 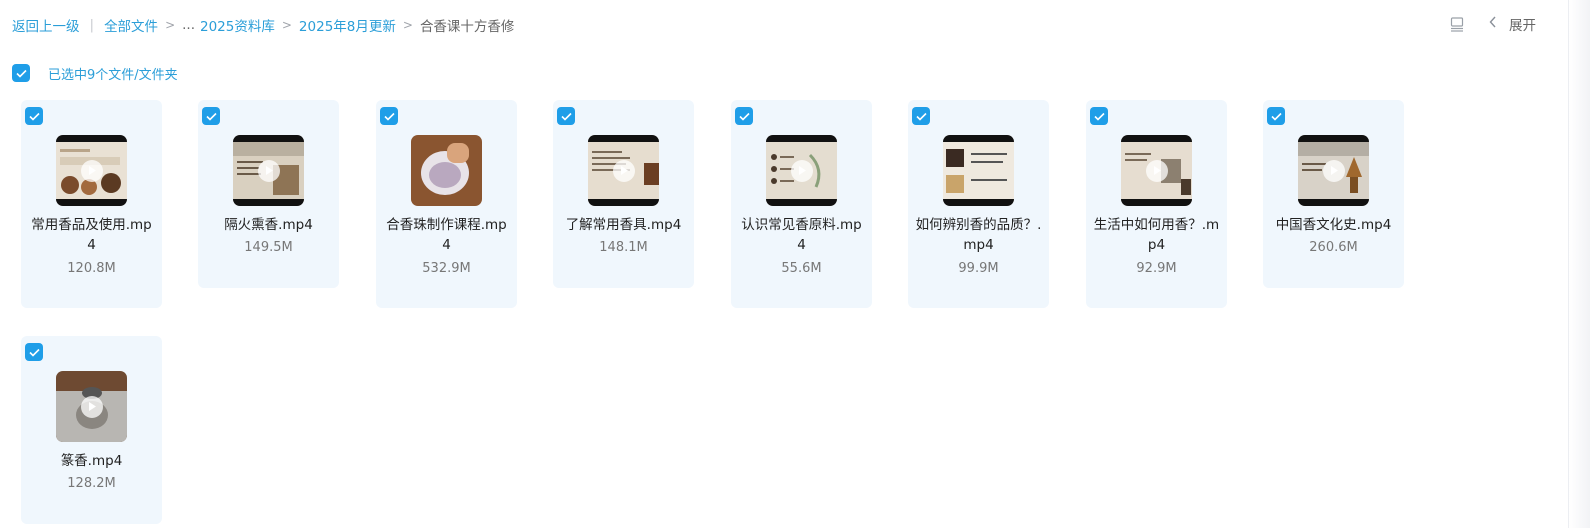 What do you see at coordinates (113, 75) in the screenshot?
I see `selection-count-text: 已选中9个文件/文件夹` at bounding box center [113, 75].